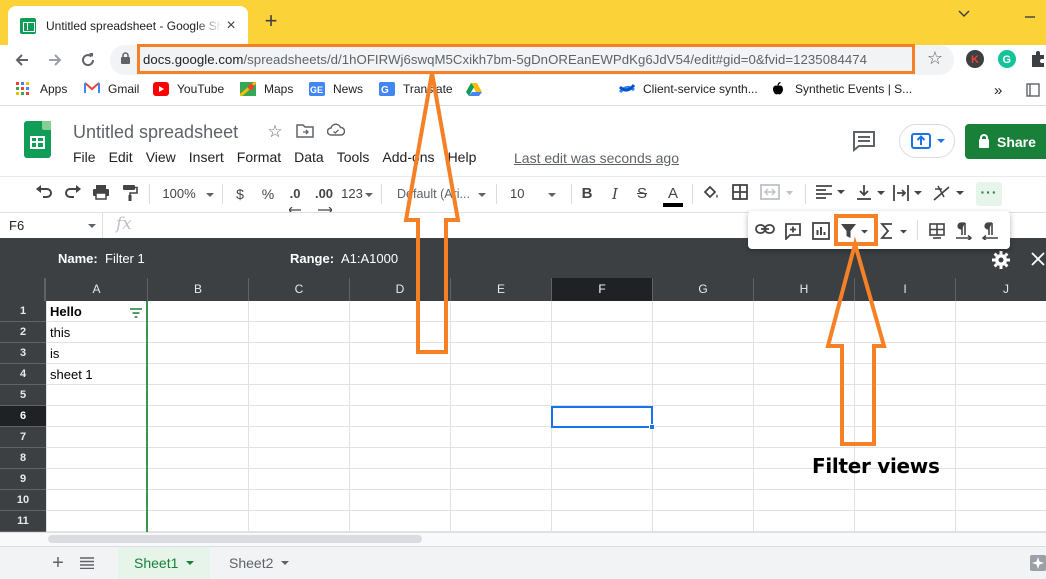 The image size is (1046, 579). What do you see at coordinates (894, 231) in the screenshot?
I see `functions-icon` at bounding box center [894, 231].